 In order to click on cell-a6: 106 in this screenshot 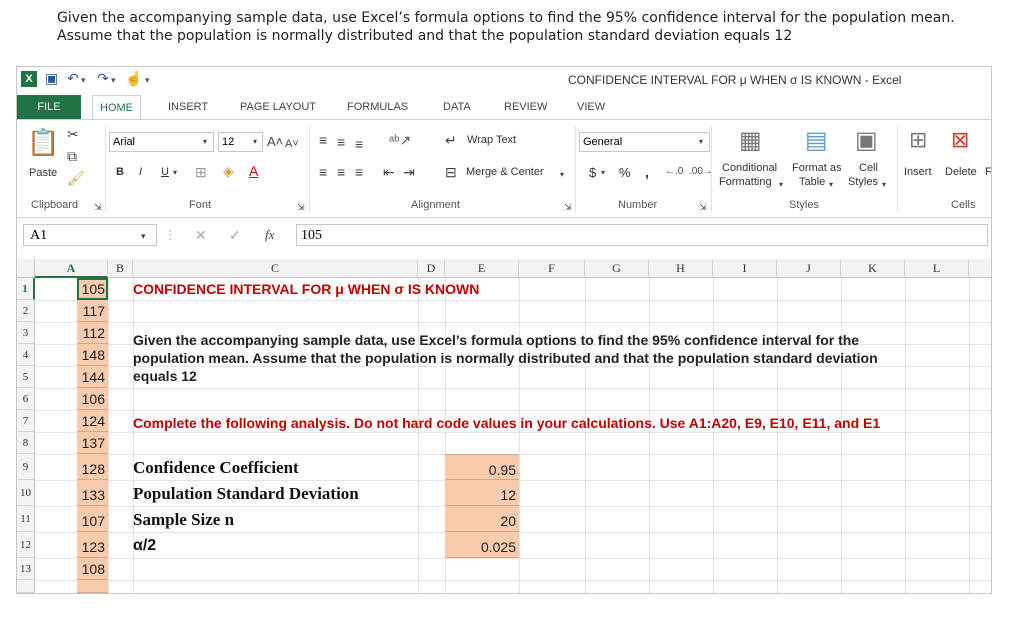, I will do `click(92, 399)`.